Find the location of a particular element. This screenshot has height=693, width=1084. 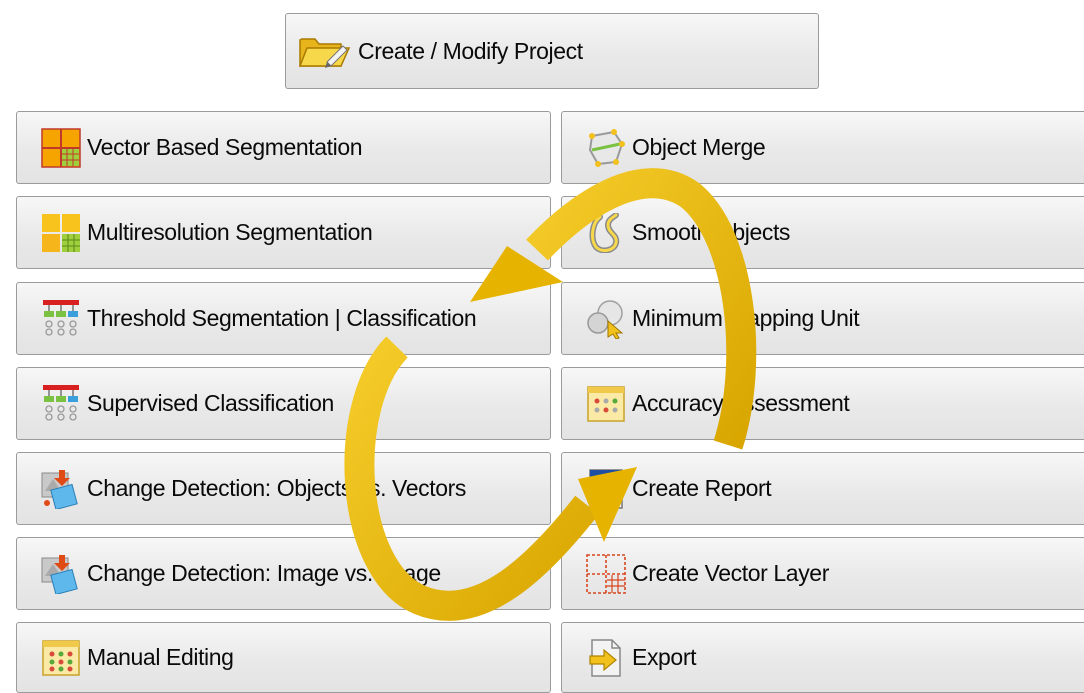

smooth-objects-label: Smooth Objects is located at coordinates (711, 232).